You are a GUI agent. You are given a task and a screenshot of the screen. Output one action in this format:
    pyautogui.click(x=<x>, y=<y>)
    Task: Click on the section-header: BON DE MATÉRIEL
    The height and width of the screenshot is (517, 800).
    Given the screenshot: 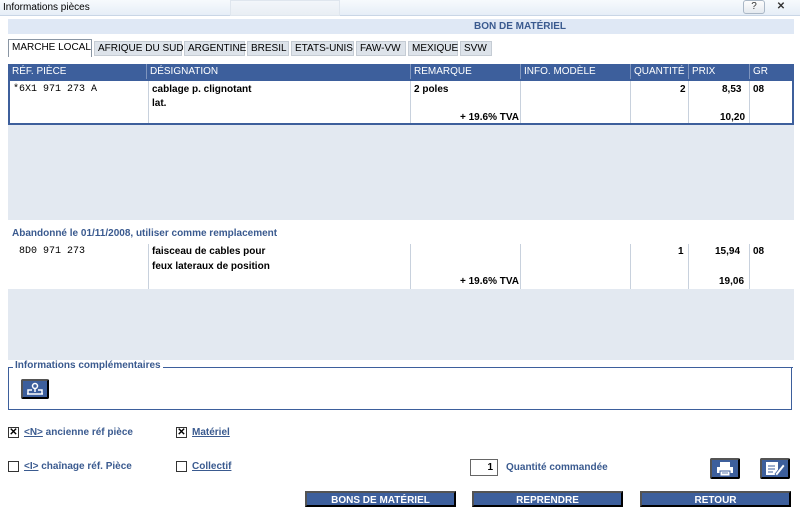 What is the action you would take?
    pyautogui.click(x=401, y=26)
    